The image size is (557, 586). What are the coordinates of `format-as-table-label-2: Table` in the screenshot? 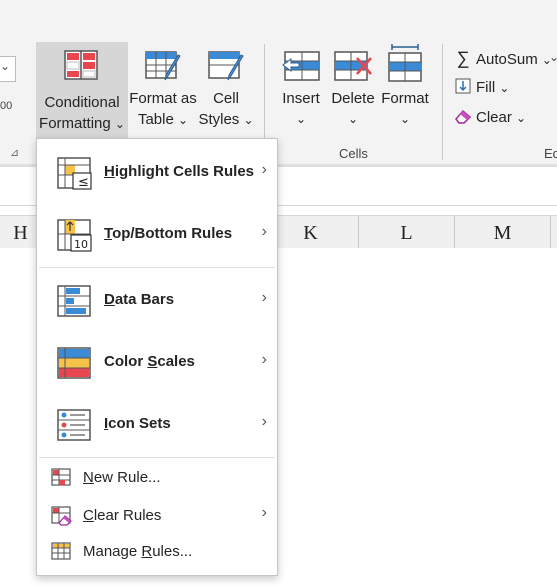 It's located at (155, 119).